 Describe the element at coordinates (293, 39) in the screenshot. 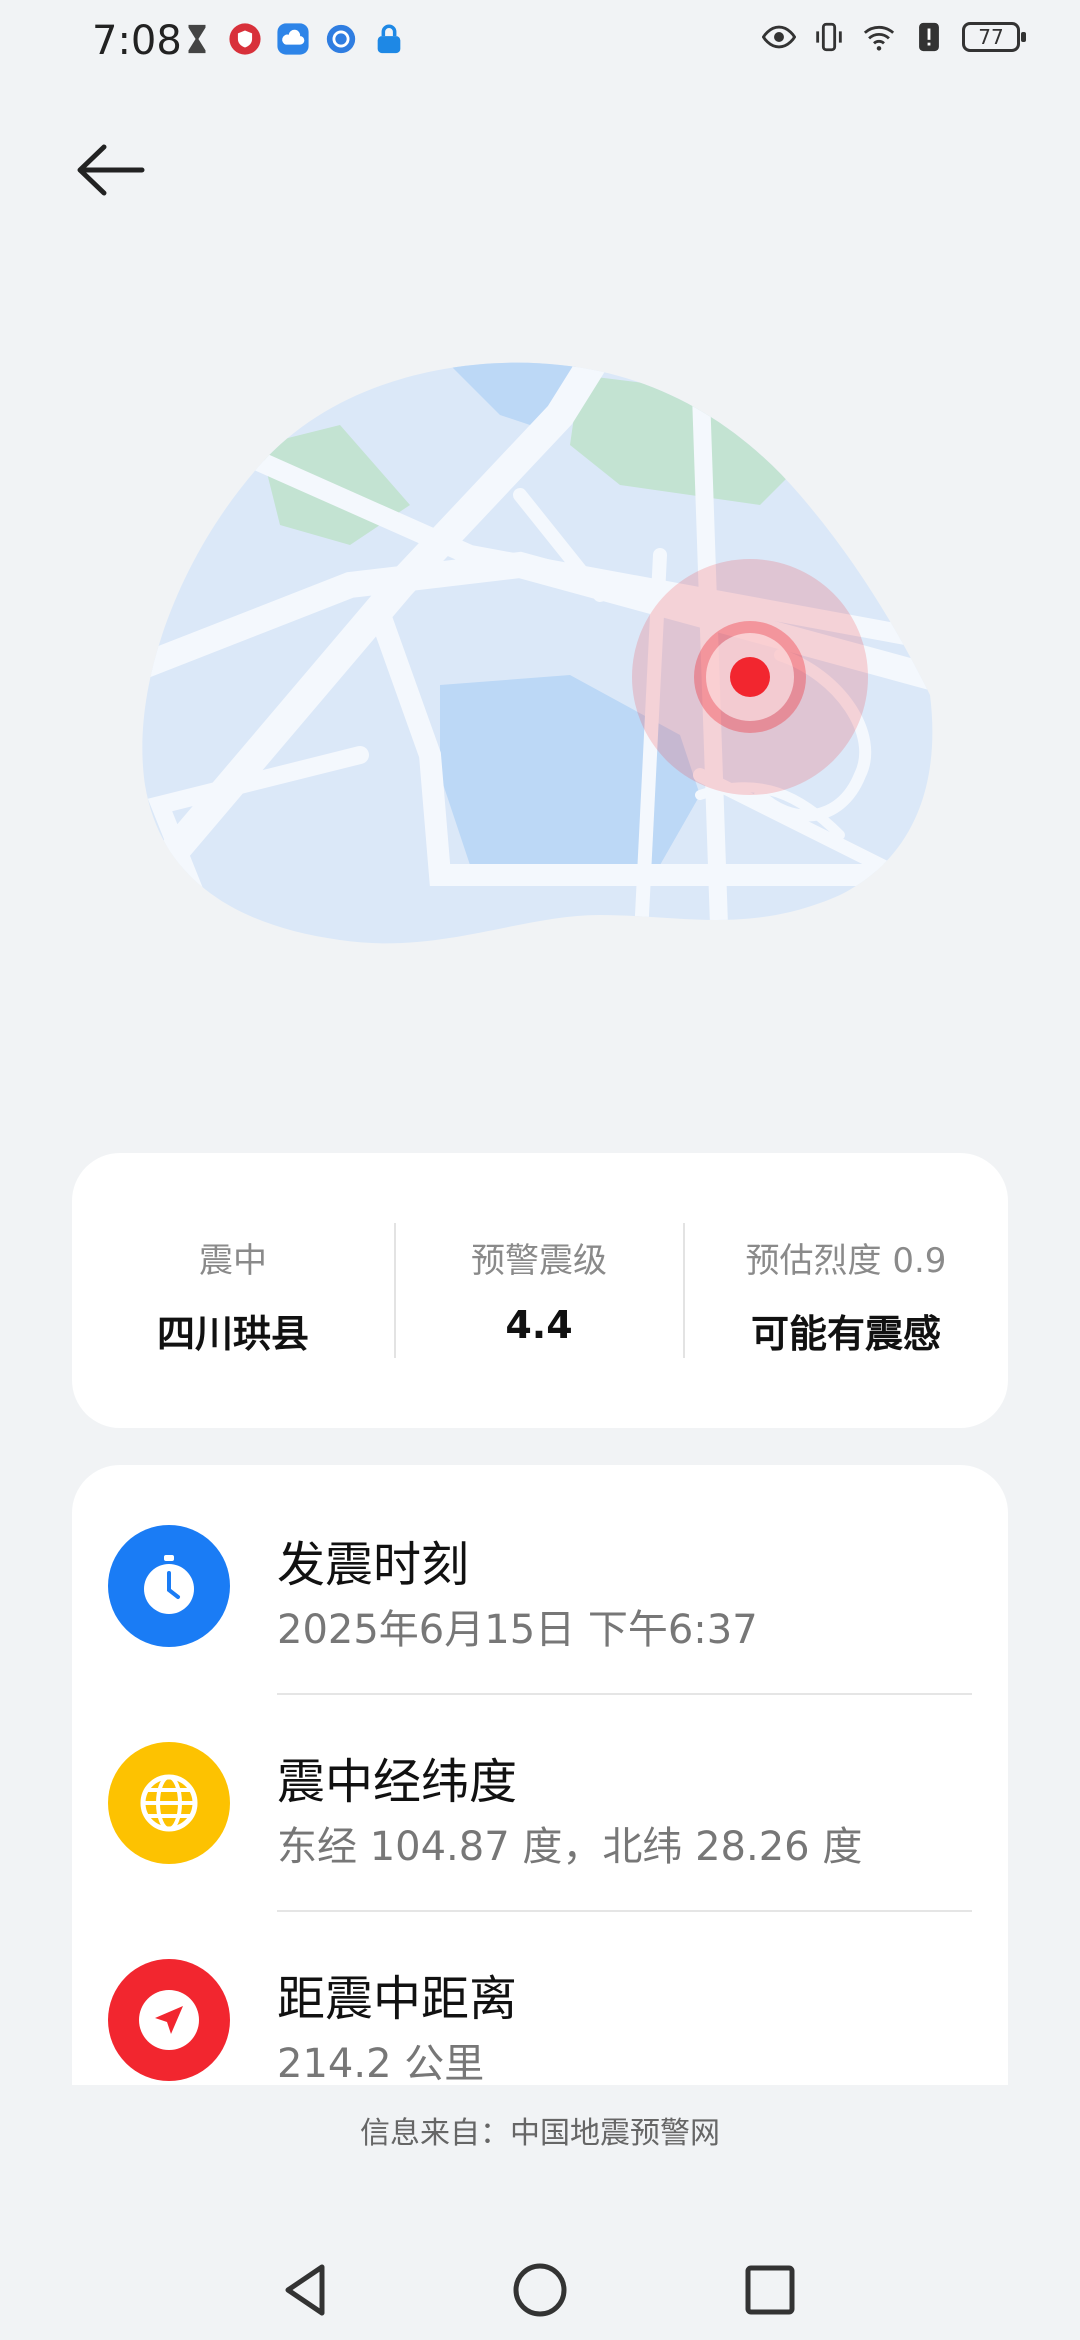

I see `cloud-icon` at that location.